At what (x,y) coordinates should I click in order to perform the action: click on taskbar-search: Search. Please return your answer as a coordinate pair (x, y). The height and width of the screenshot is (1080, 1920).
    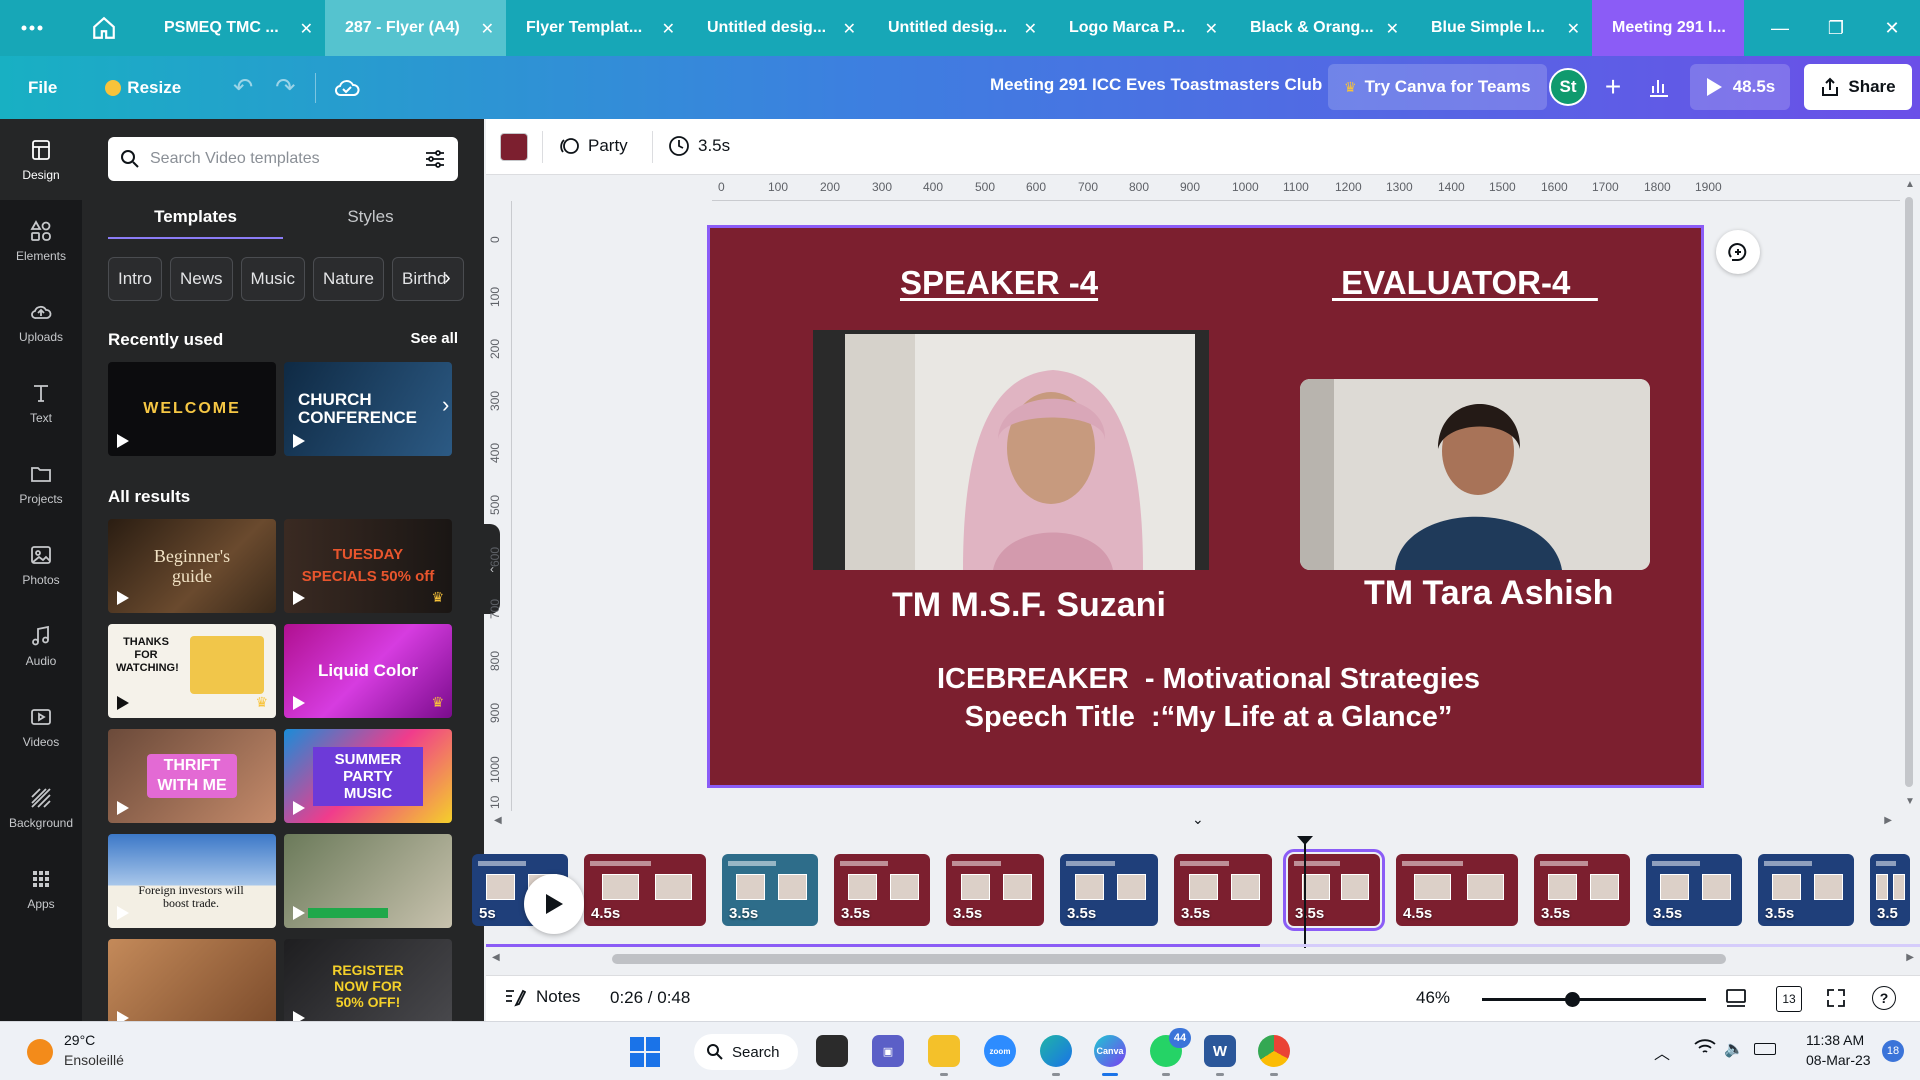
    Looking at the image, I should click on (746, 1052).